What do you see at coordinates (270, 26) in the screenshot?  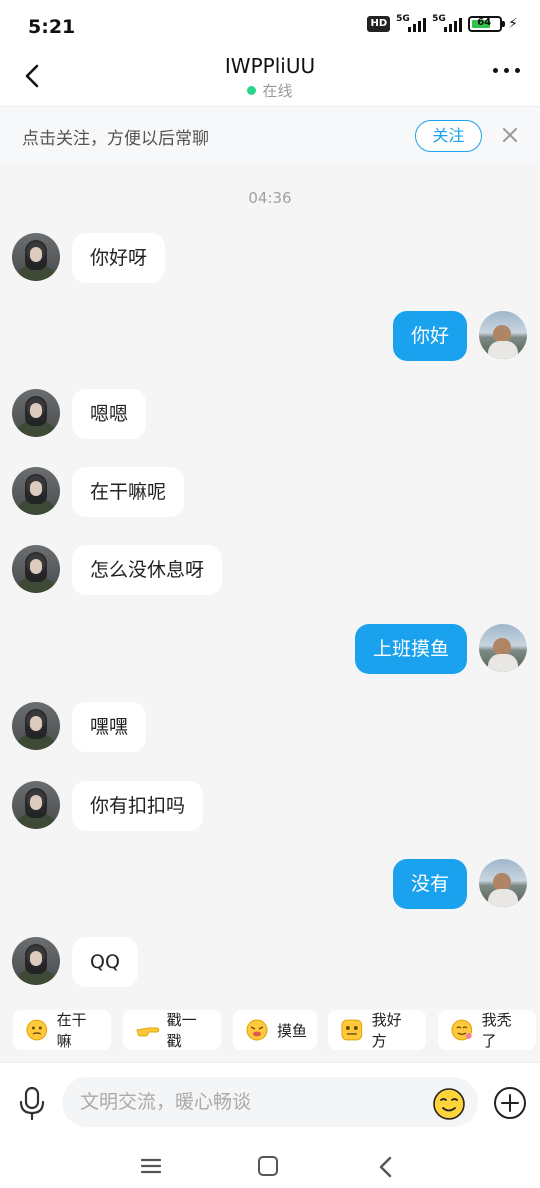 I see `status-bar: 5:21 HD 5G 5G 64 ⚡` at bounding box center [270, 26].